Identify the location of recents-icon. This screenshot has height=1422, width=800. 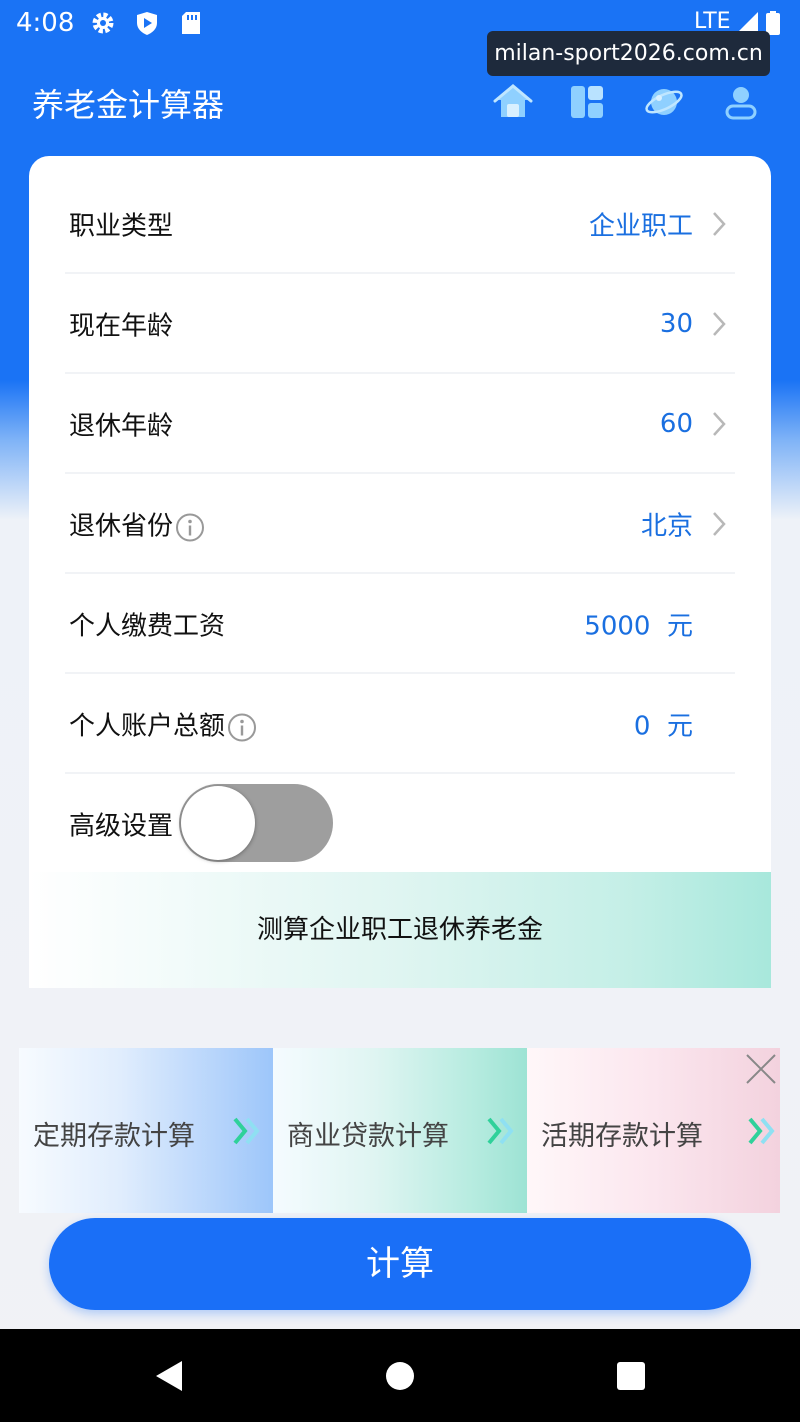
(631, 1376).